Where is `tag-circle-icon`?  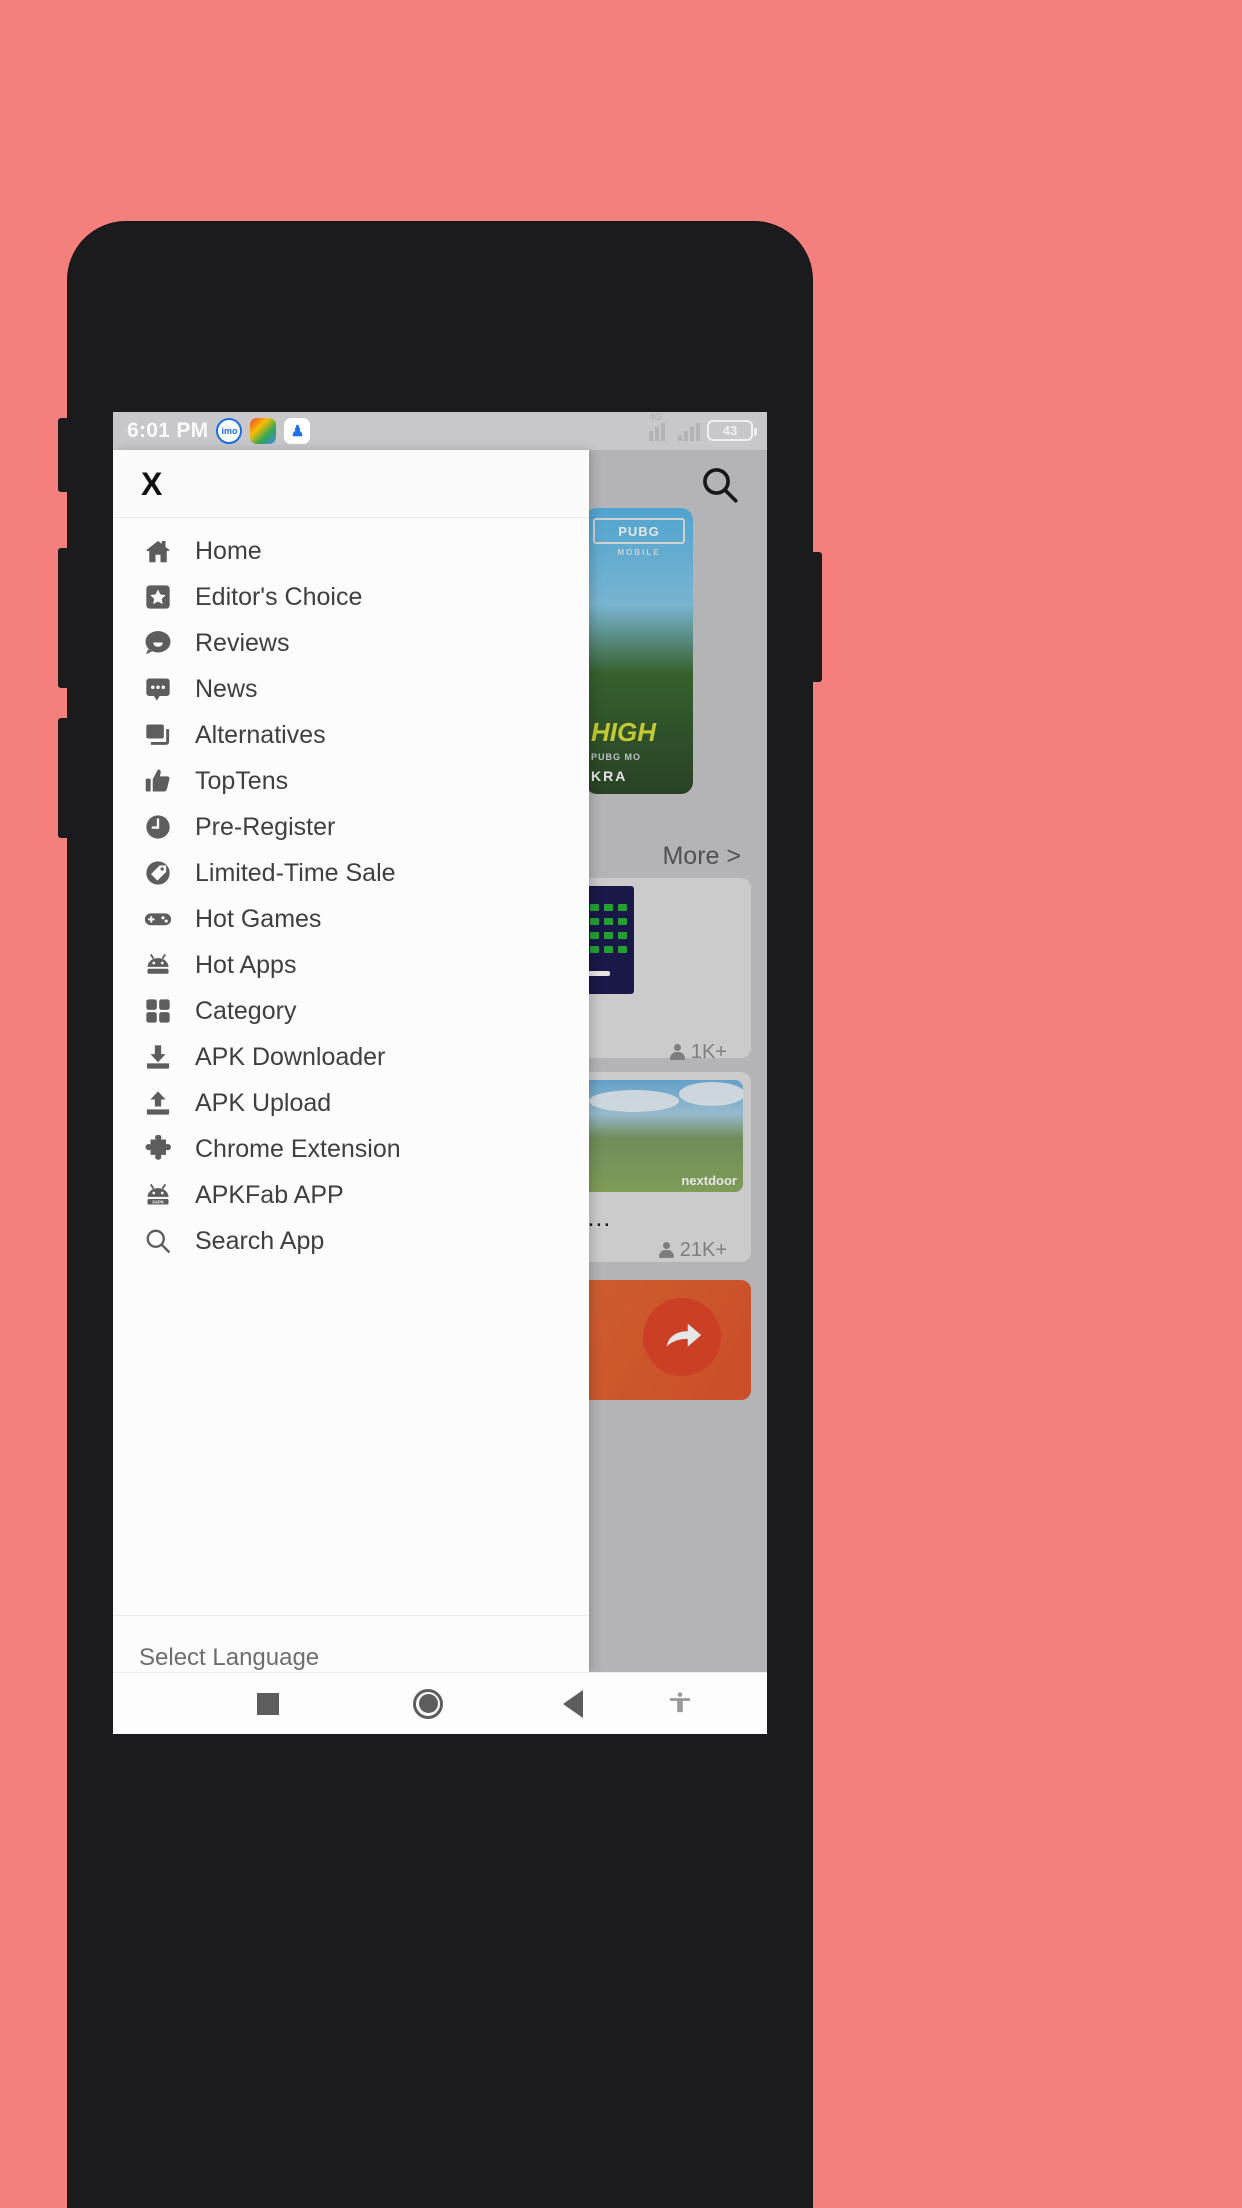 tag-circle-icon is located at coordinates (158, 873).